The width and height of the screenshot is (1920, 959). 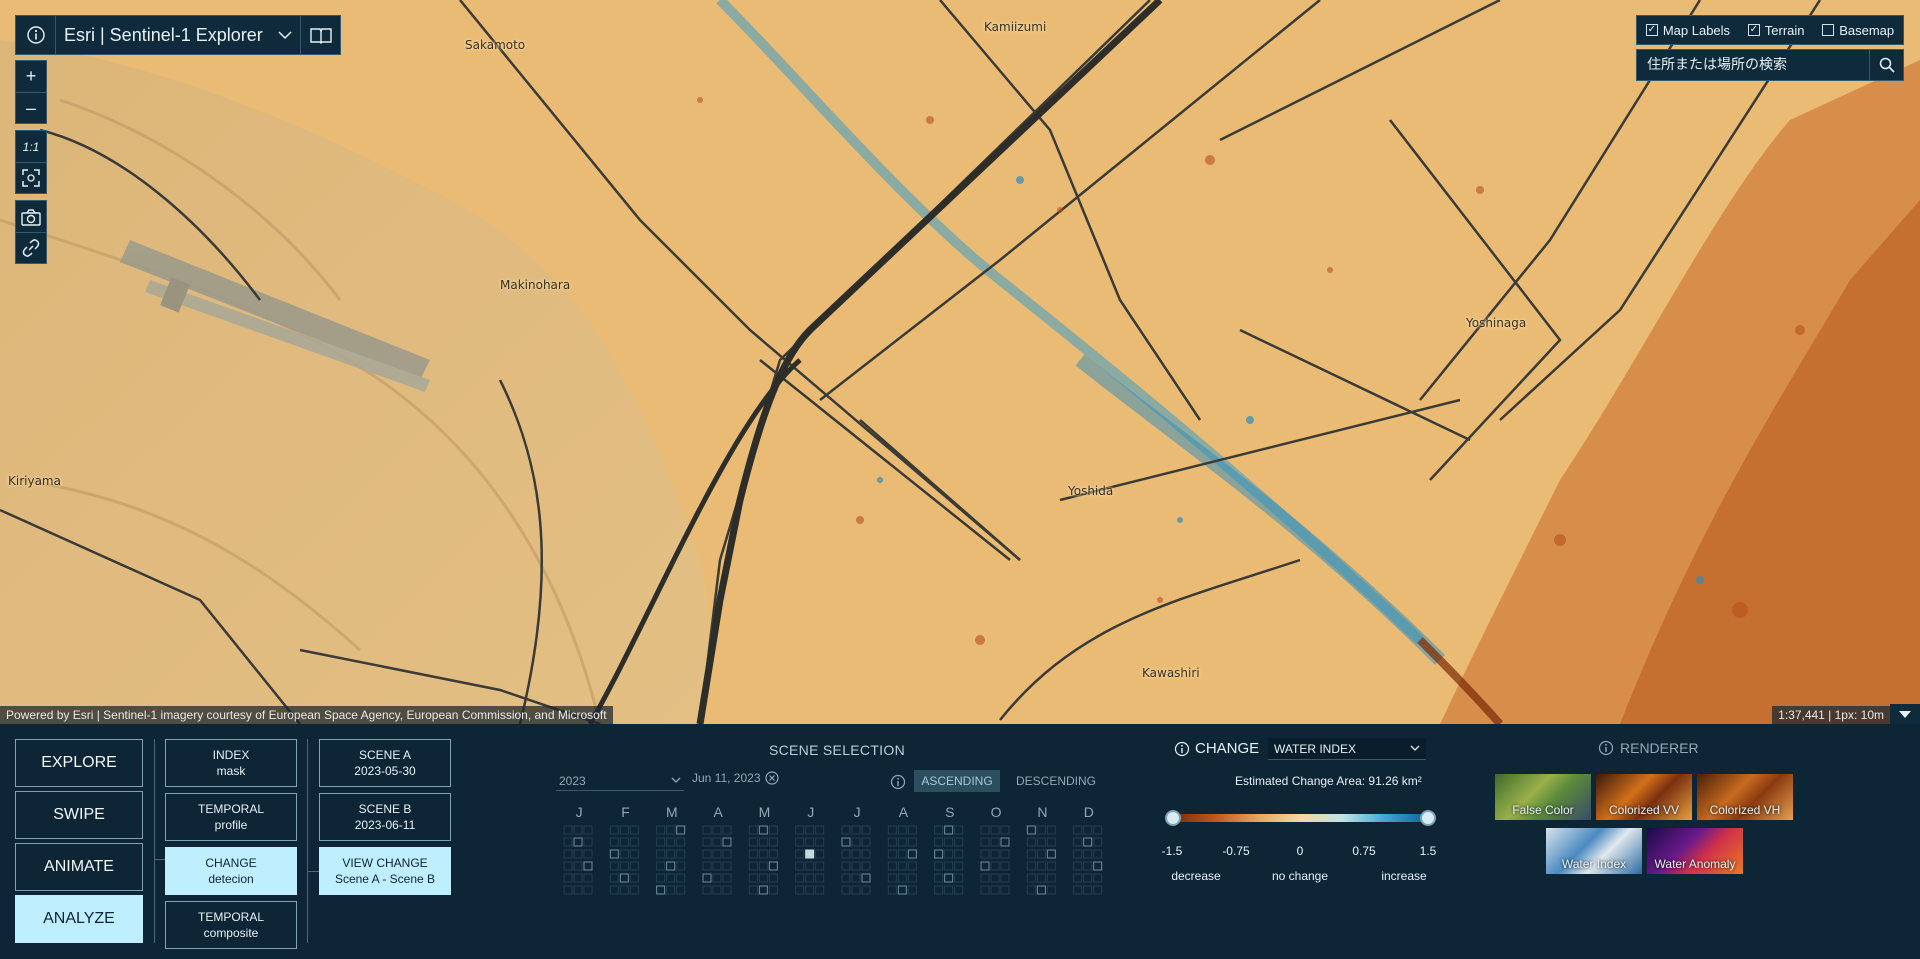 I want to click on renderer-water-index-thumbnail: Water Index, so click(x=1594, y=851).